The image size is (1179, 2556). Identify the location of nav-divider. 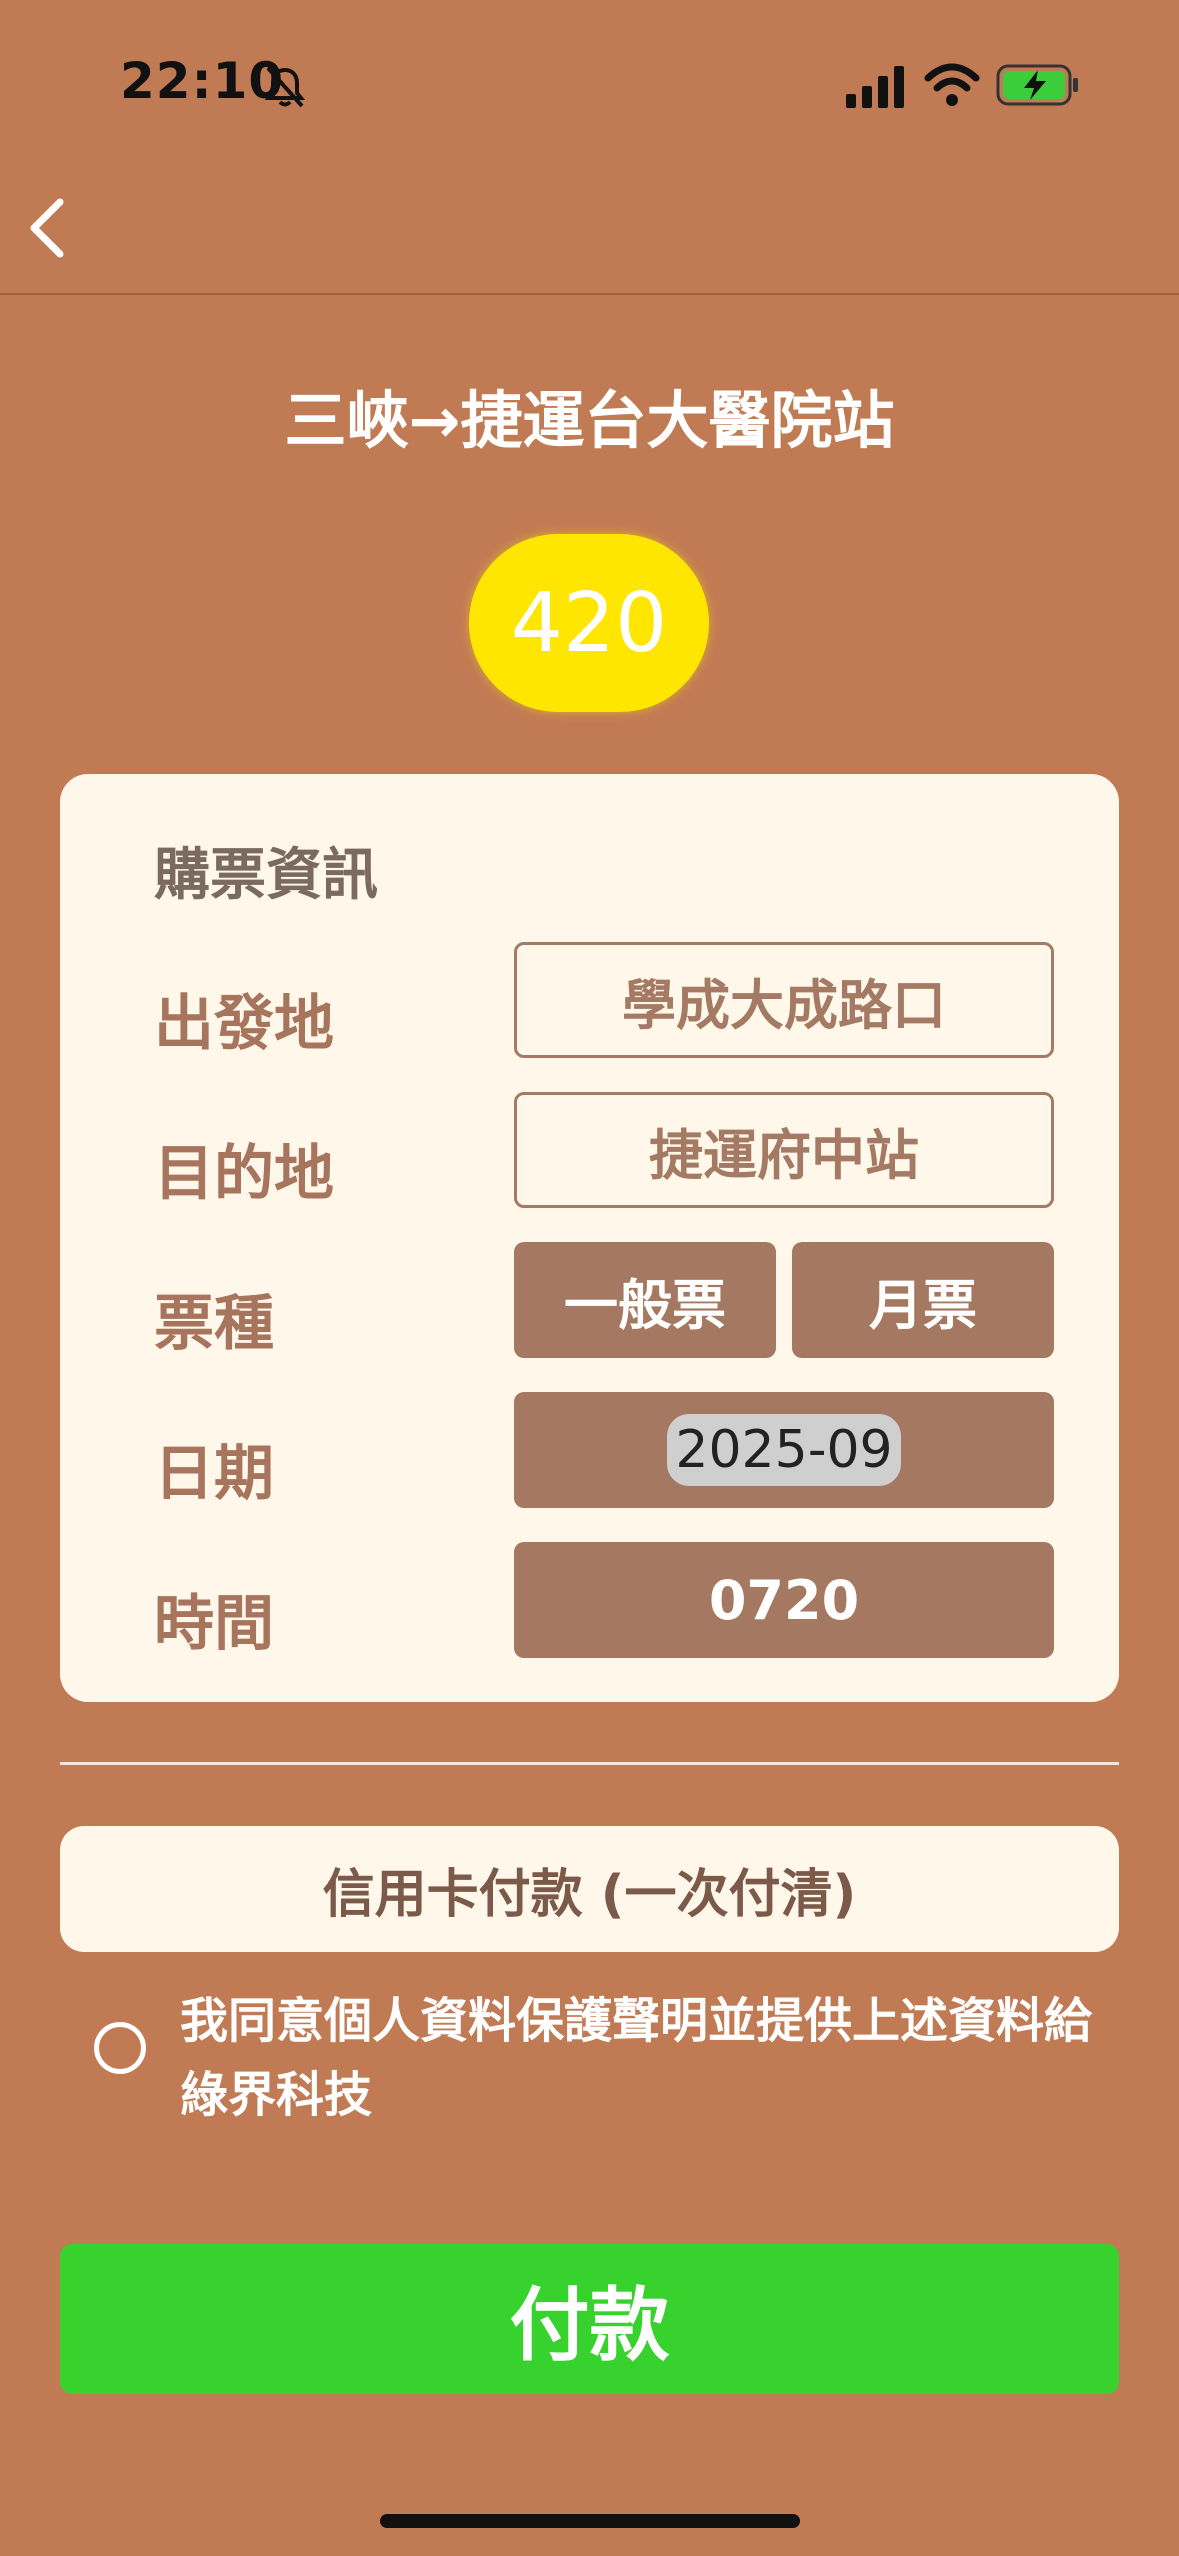
(589, 294).